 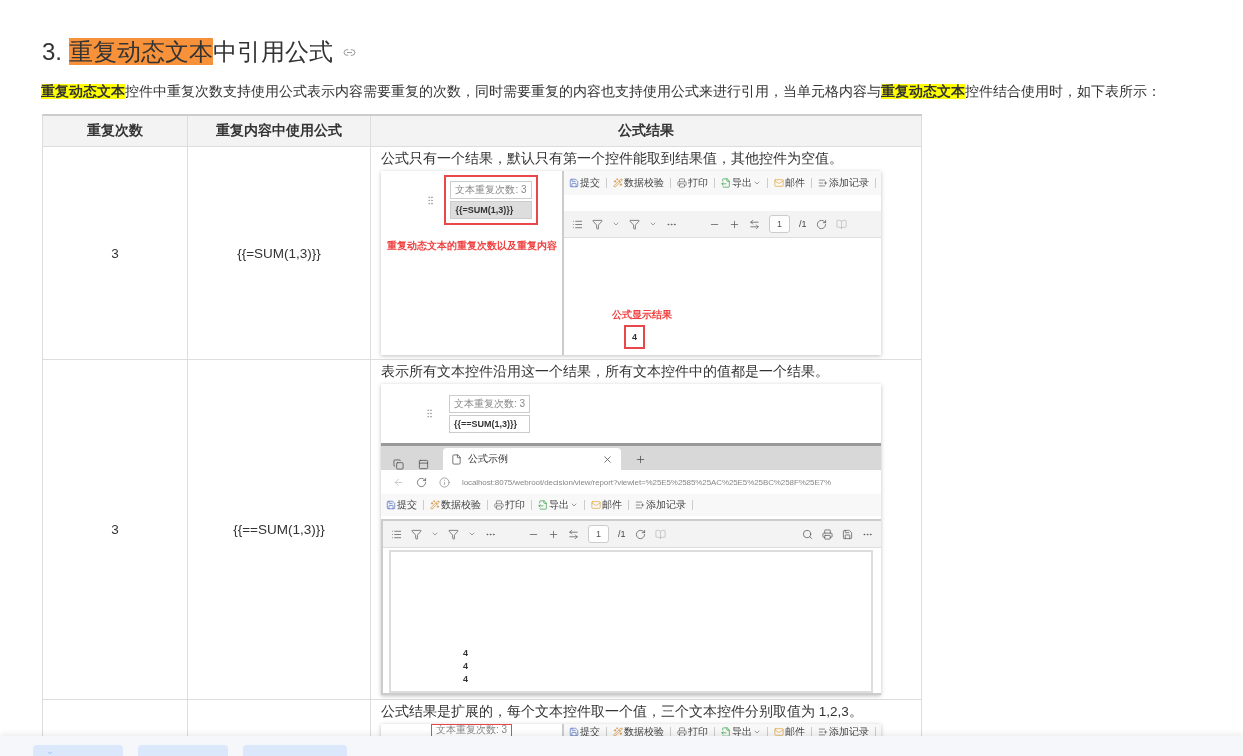 I want to click on url-text: localhost:8075/webroot/decision/view/report?viewlet=%25E5%2585%25AC%25E5%25BC%258F%25E7%, so click(x=646, y=482).